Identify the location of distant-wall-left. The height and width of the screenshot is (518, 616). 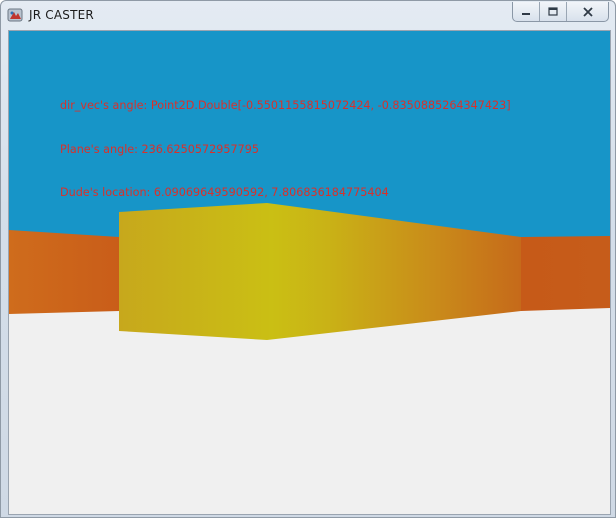
(64, 272).